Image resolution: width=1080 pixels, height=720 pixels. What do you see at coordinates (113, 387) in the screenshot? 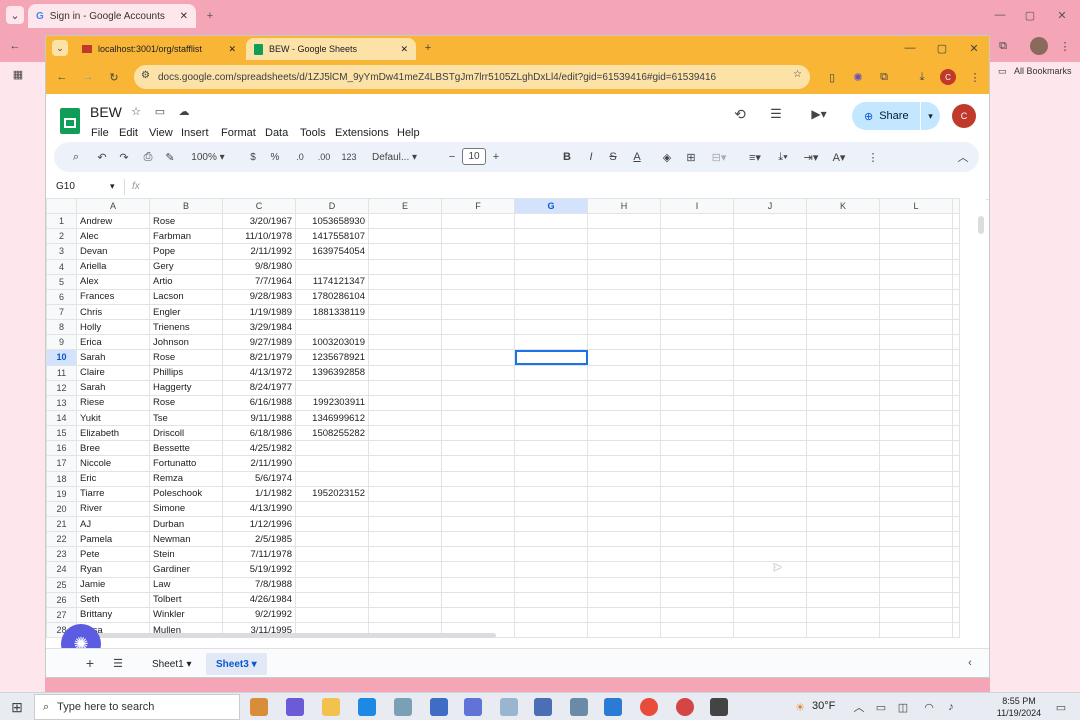
I see `cell: Sarah` at bounding box center [113, 387].